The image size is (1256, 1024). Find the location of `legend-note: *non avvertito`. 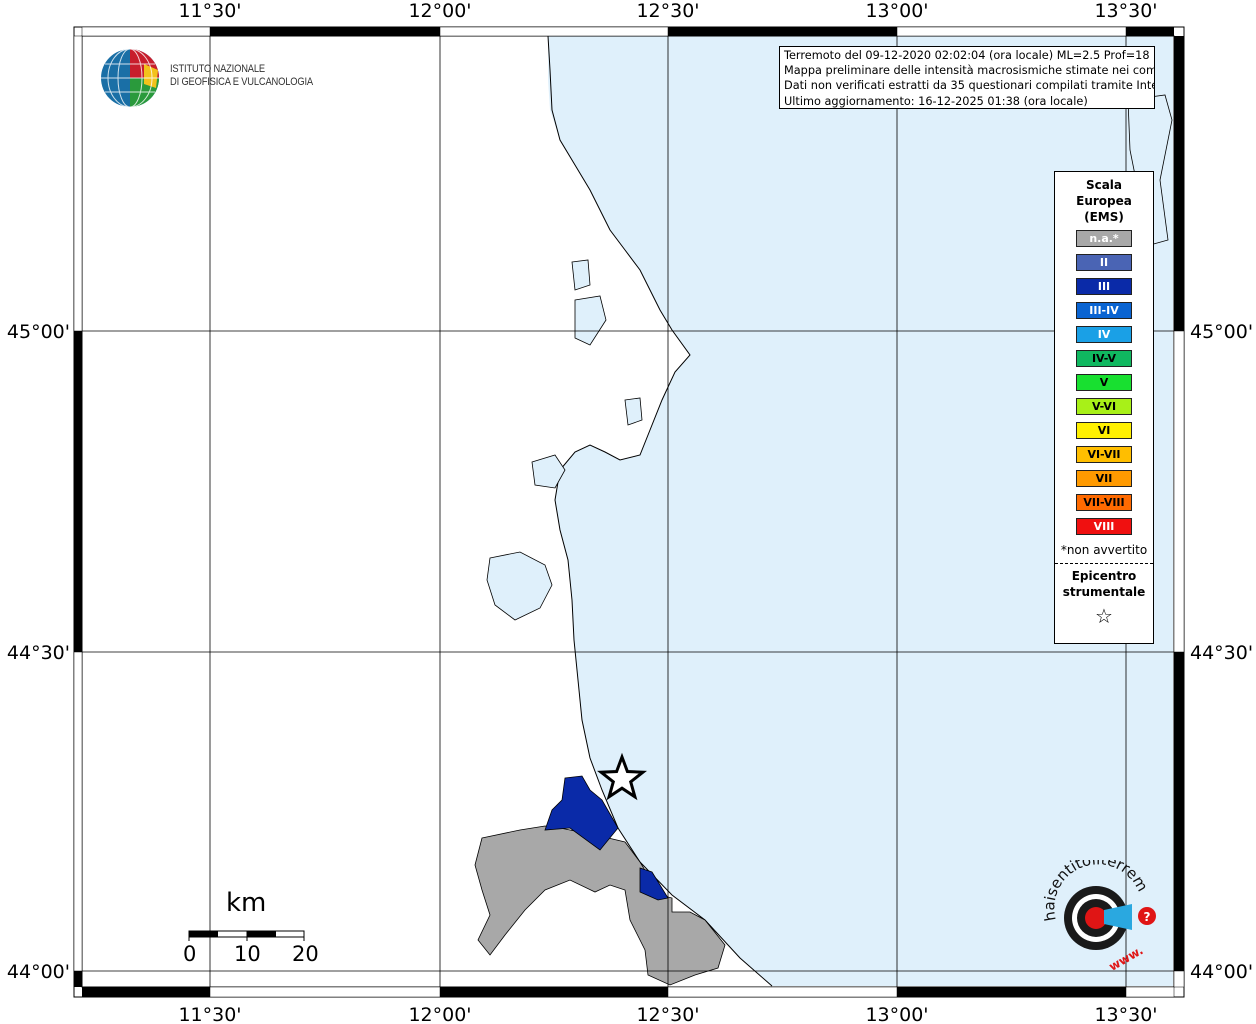

legend-note: *non avvertito is located at coordinates (1104, 550).